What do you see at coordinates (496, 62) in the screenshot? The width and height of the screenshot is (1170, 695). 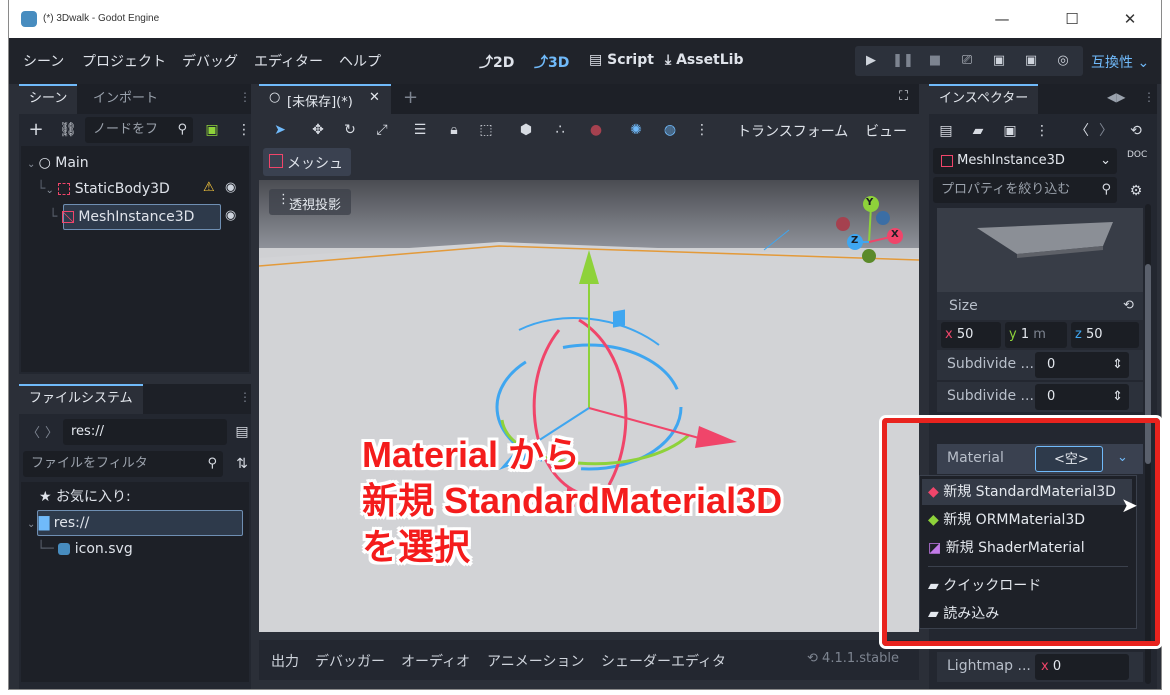 I see `workspace-2d-button: ⤴2D` at bounding box center [496, 62].